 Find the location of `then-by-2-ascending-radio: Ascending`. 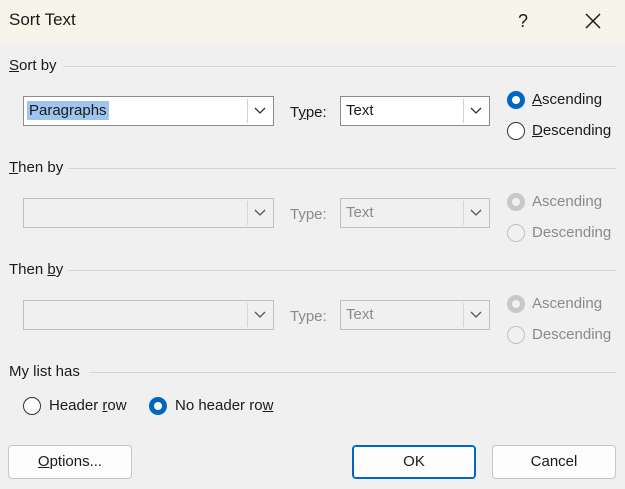

then-by-2-ascending-radio: Ascending is located at coordinates (563, 305).